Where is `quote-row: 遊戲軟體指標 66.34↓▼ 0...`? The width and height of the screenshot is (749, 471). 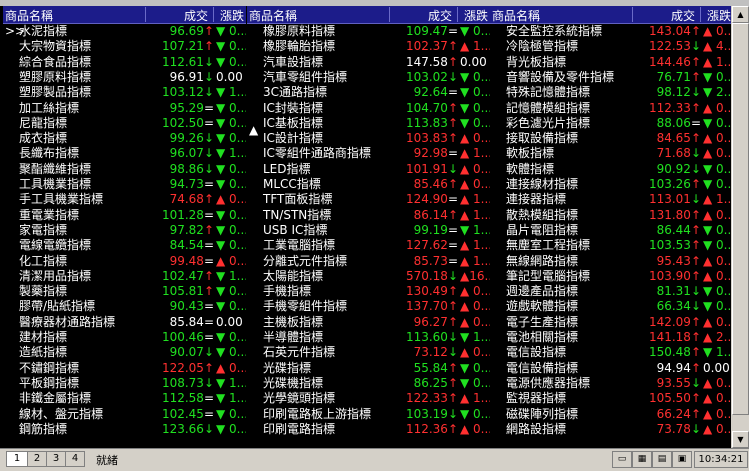
quote-row: 遊戲軟體指標 66.34↓▼ 0... is located at coordinates (610, 306).